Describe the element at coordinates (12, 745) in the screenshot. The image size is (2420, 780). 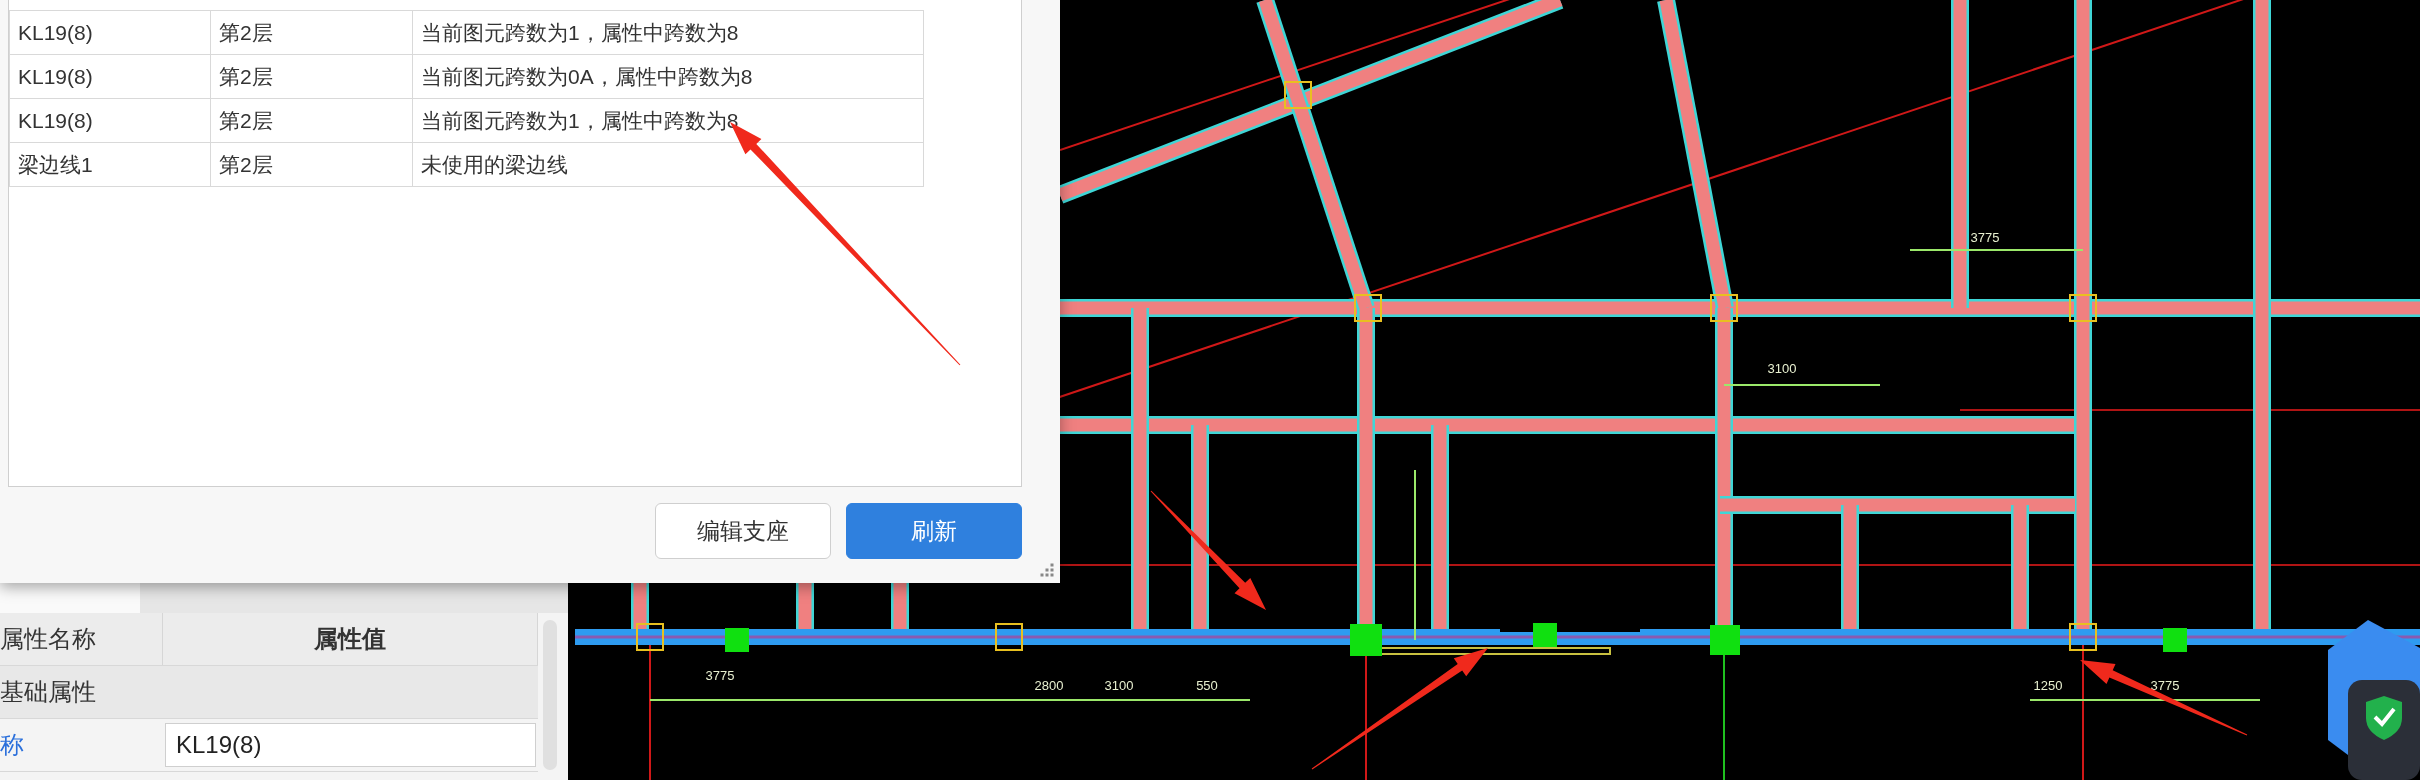
I see `property-name: 称` at that location.